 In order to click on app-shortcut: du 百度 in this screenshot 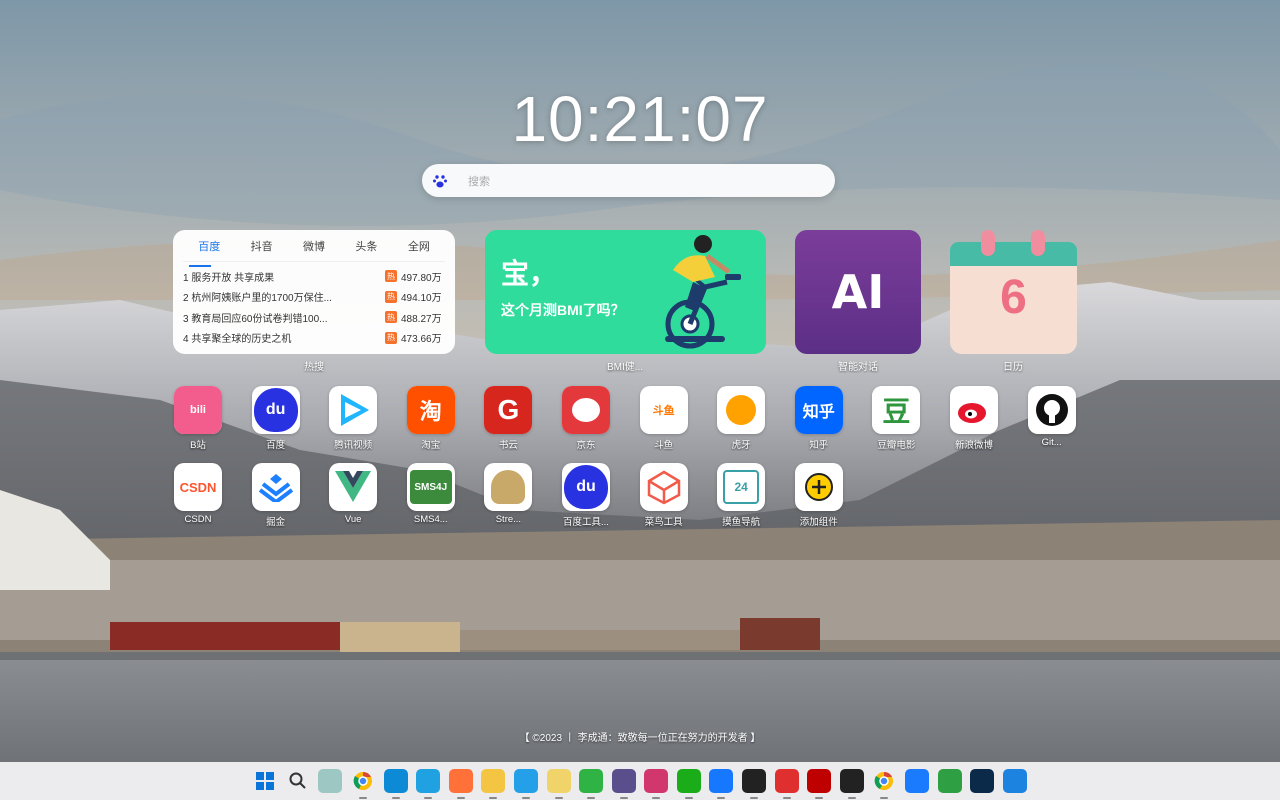, I will do `click(276, 418)`.